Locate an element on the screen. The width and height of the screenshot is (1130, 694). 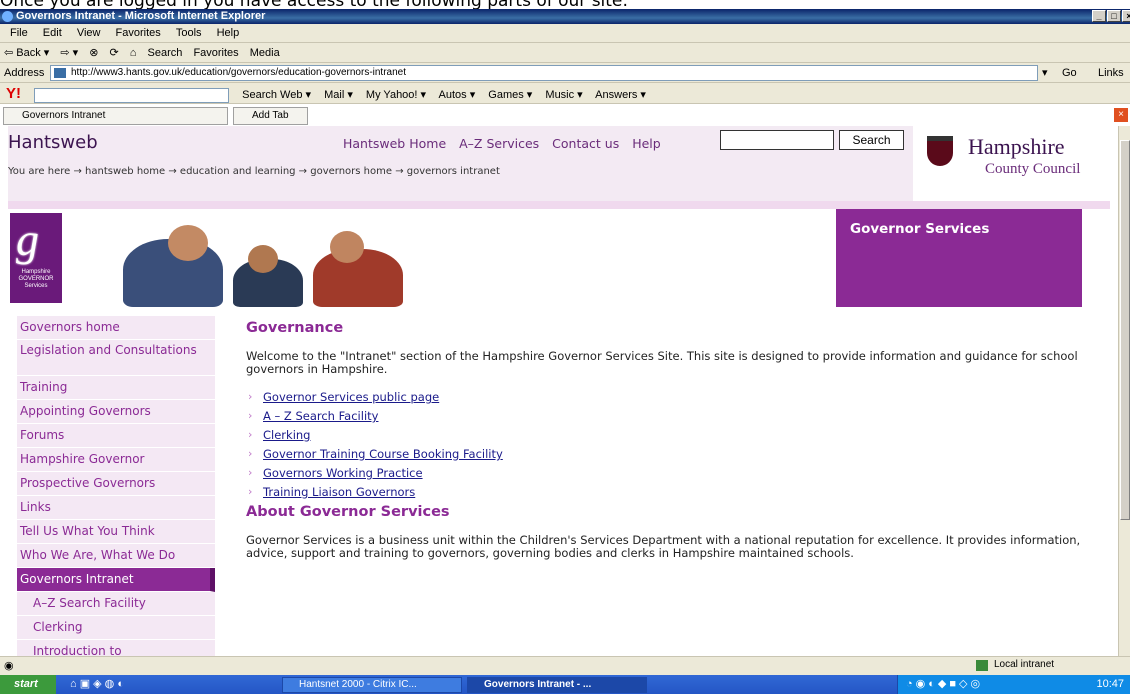
links-button: Links is located at coordinates (1111, 73).